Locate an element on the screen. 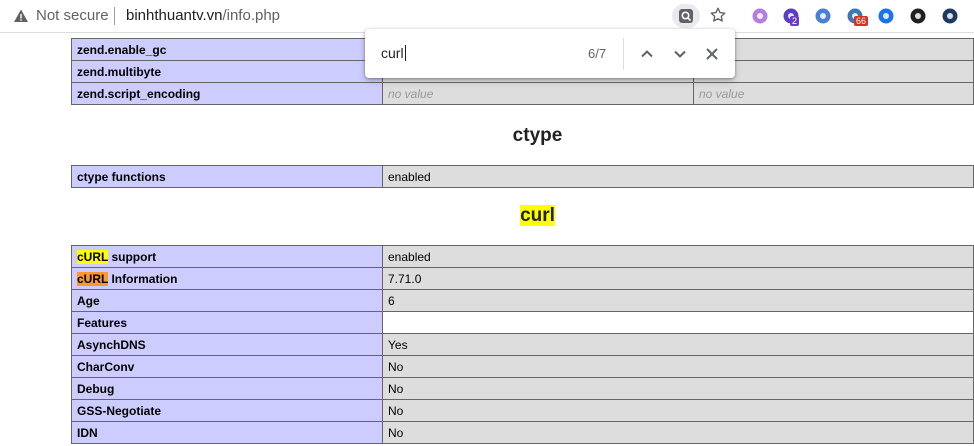  find-close-icon is located at coordinates (712, 54).